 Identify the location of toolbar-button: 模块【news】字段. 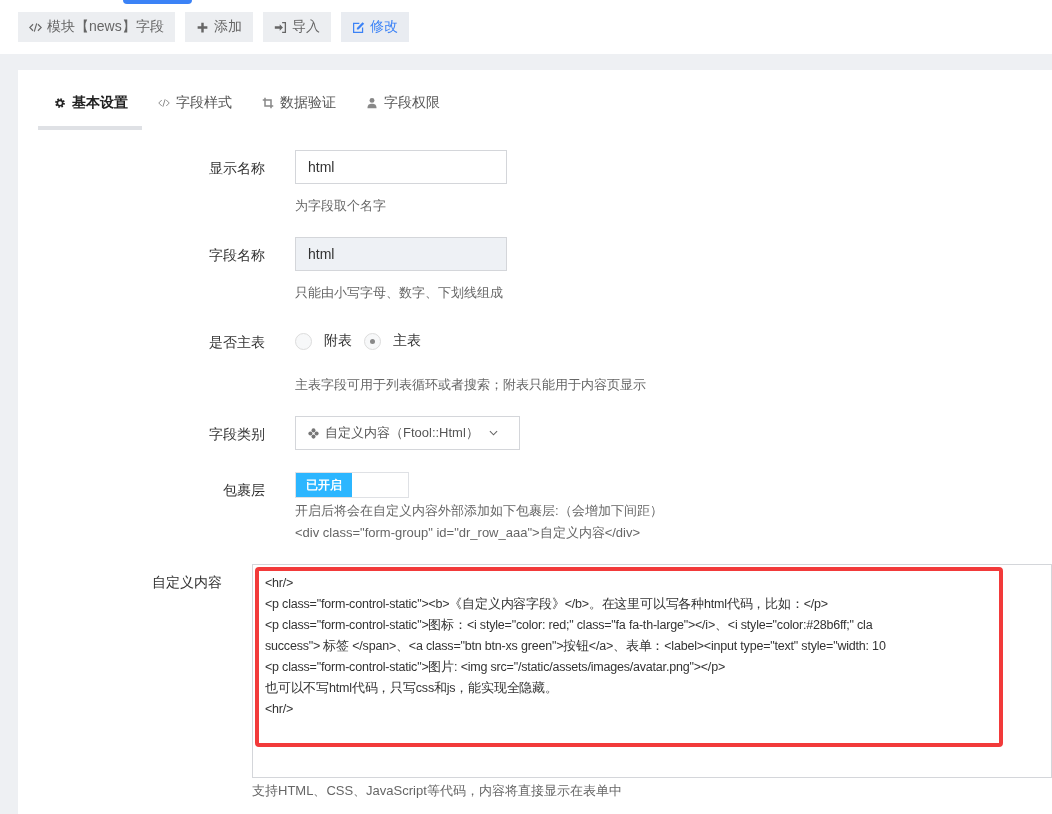
(96, 27).